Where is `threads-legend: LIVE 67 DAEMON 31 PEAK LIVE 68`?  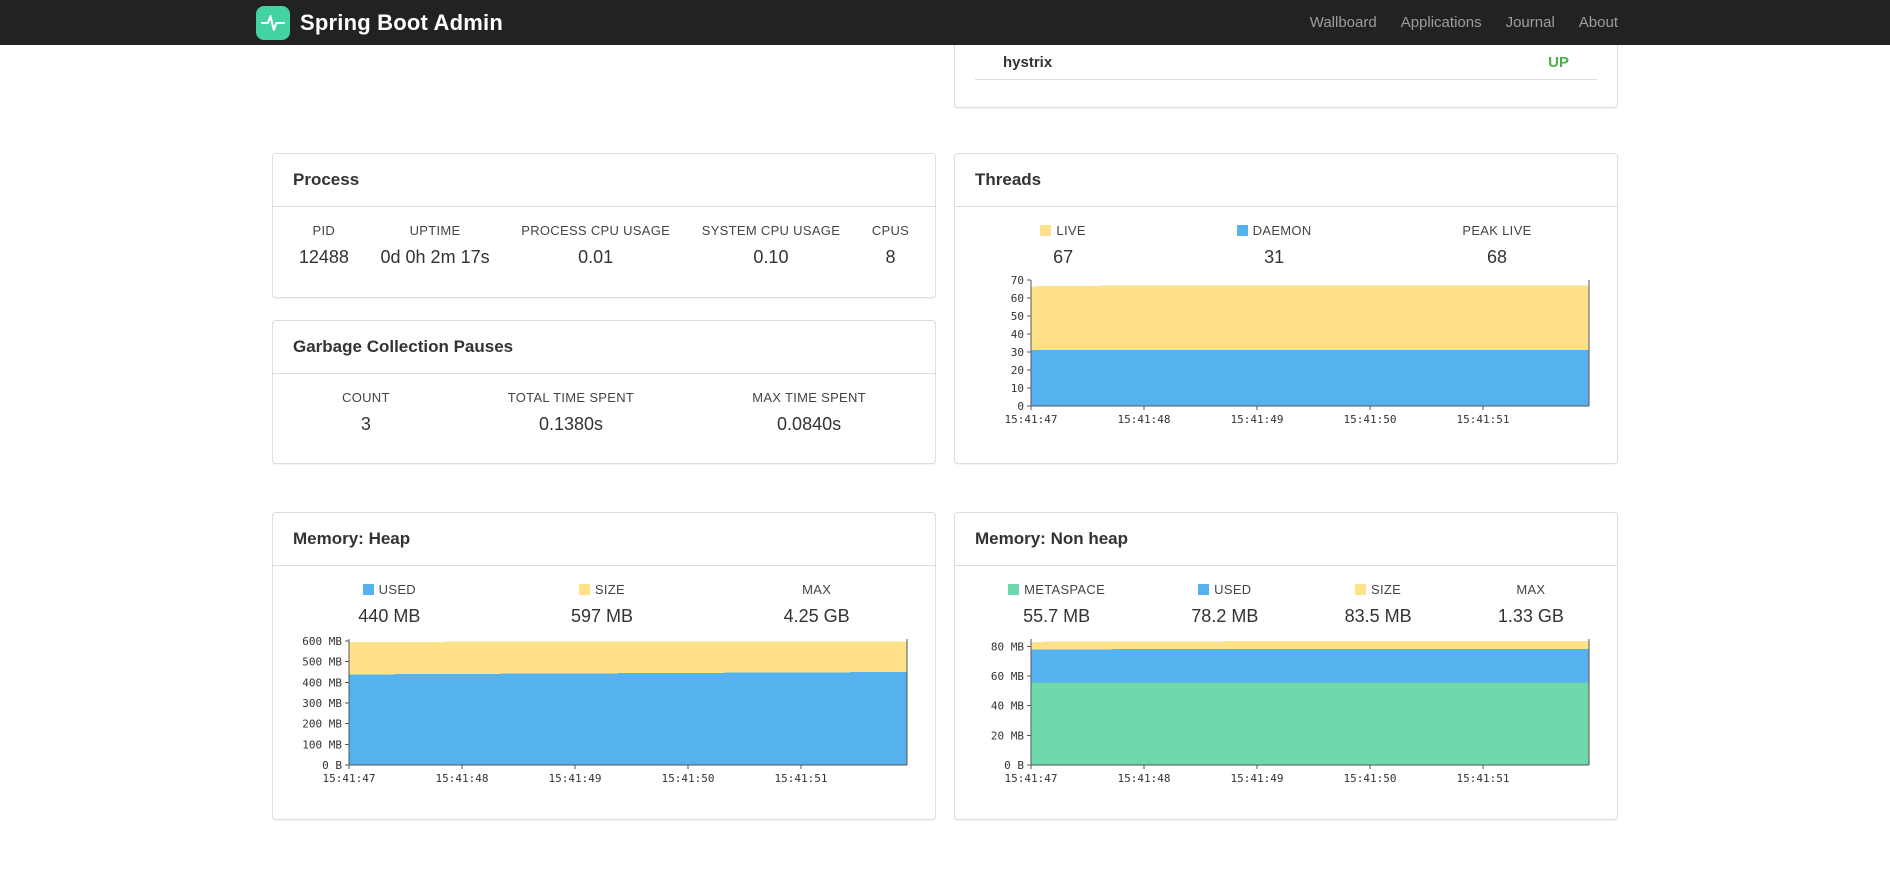
threads-legend: LIVE 67 DAEMON 31 PEAK LIVE 68 is located at coordinates (1286, 237).